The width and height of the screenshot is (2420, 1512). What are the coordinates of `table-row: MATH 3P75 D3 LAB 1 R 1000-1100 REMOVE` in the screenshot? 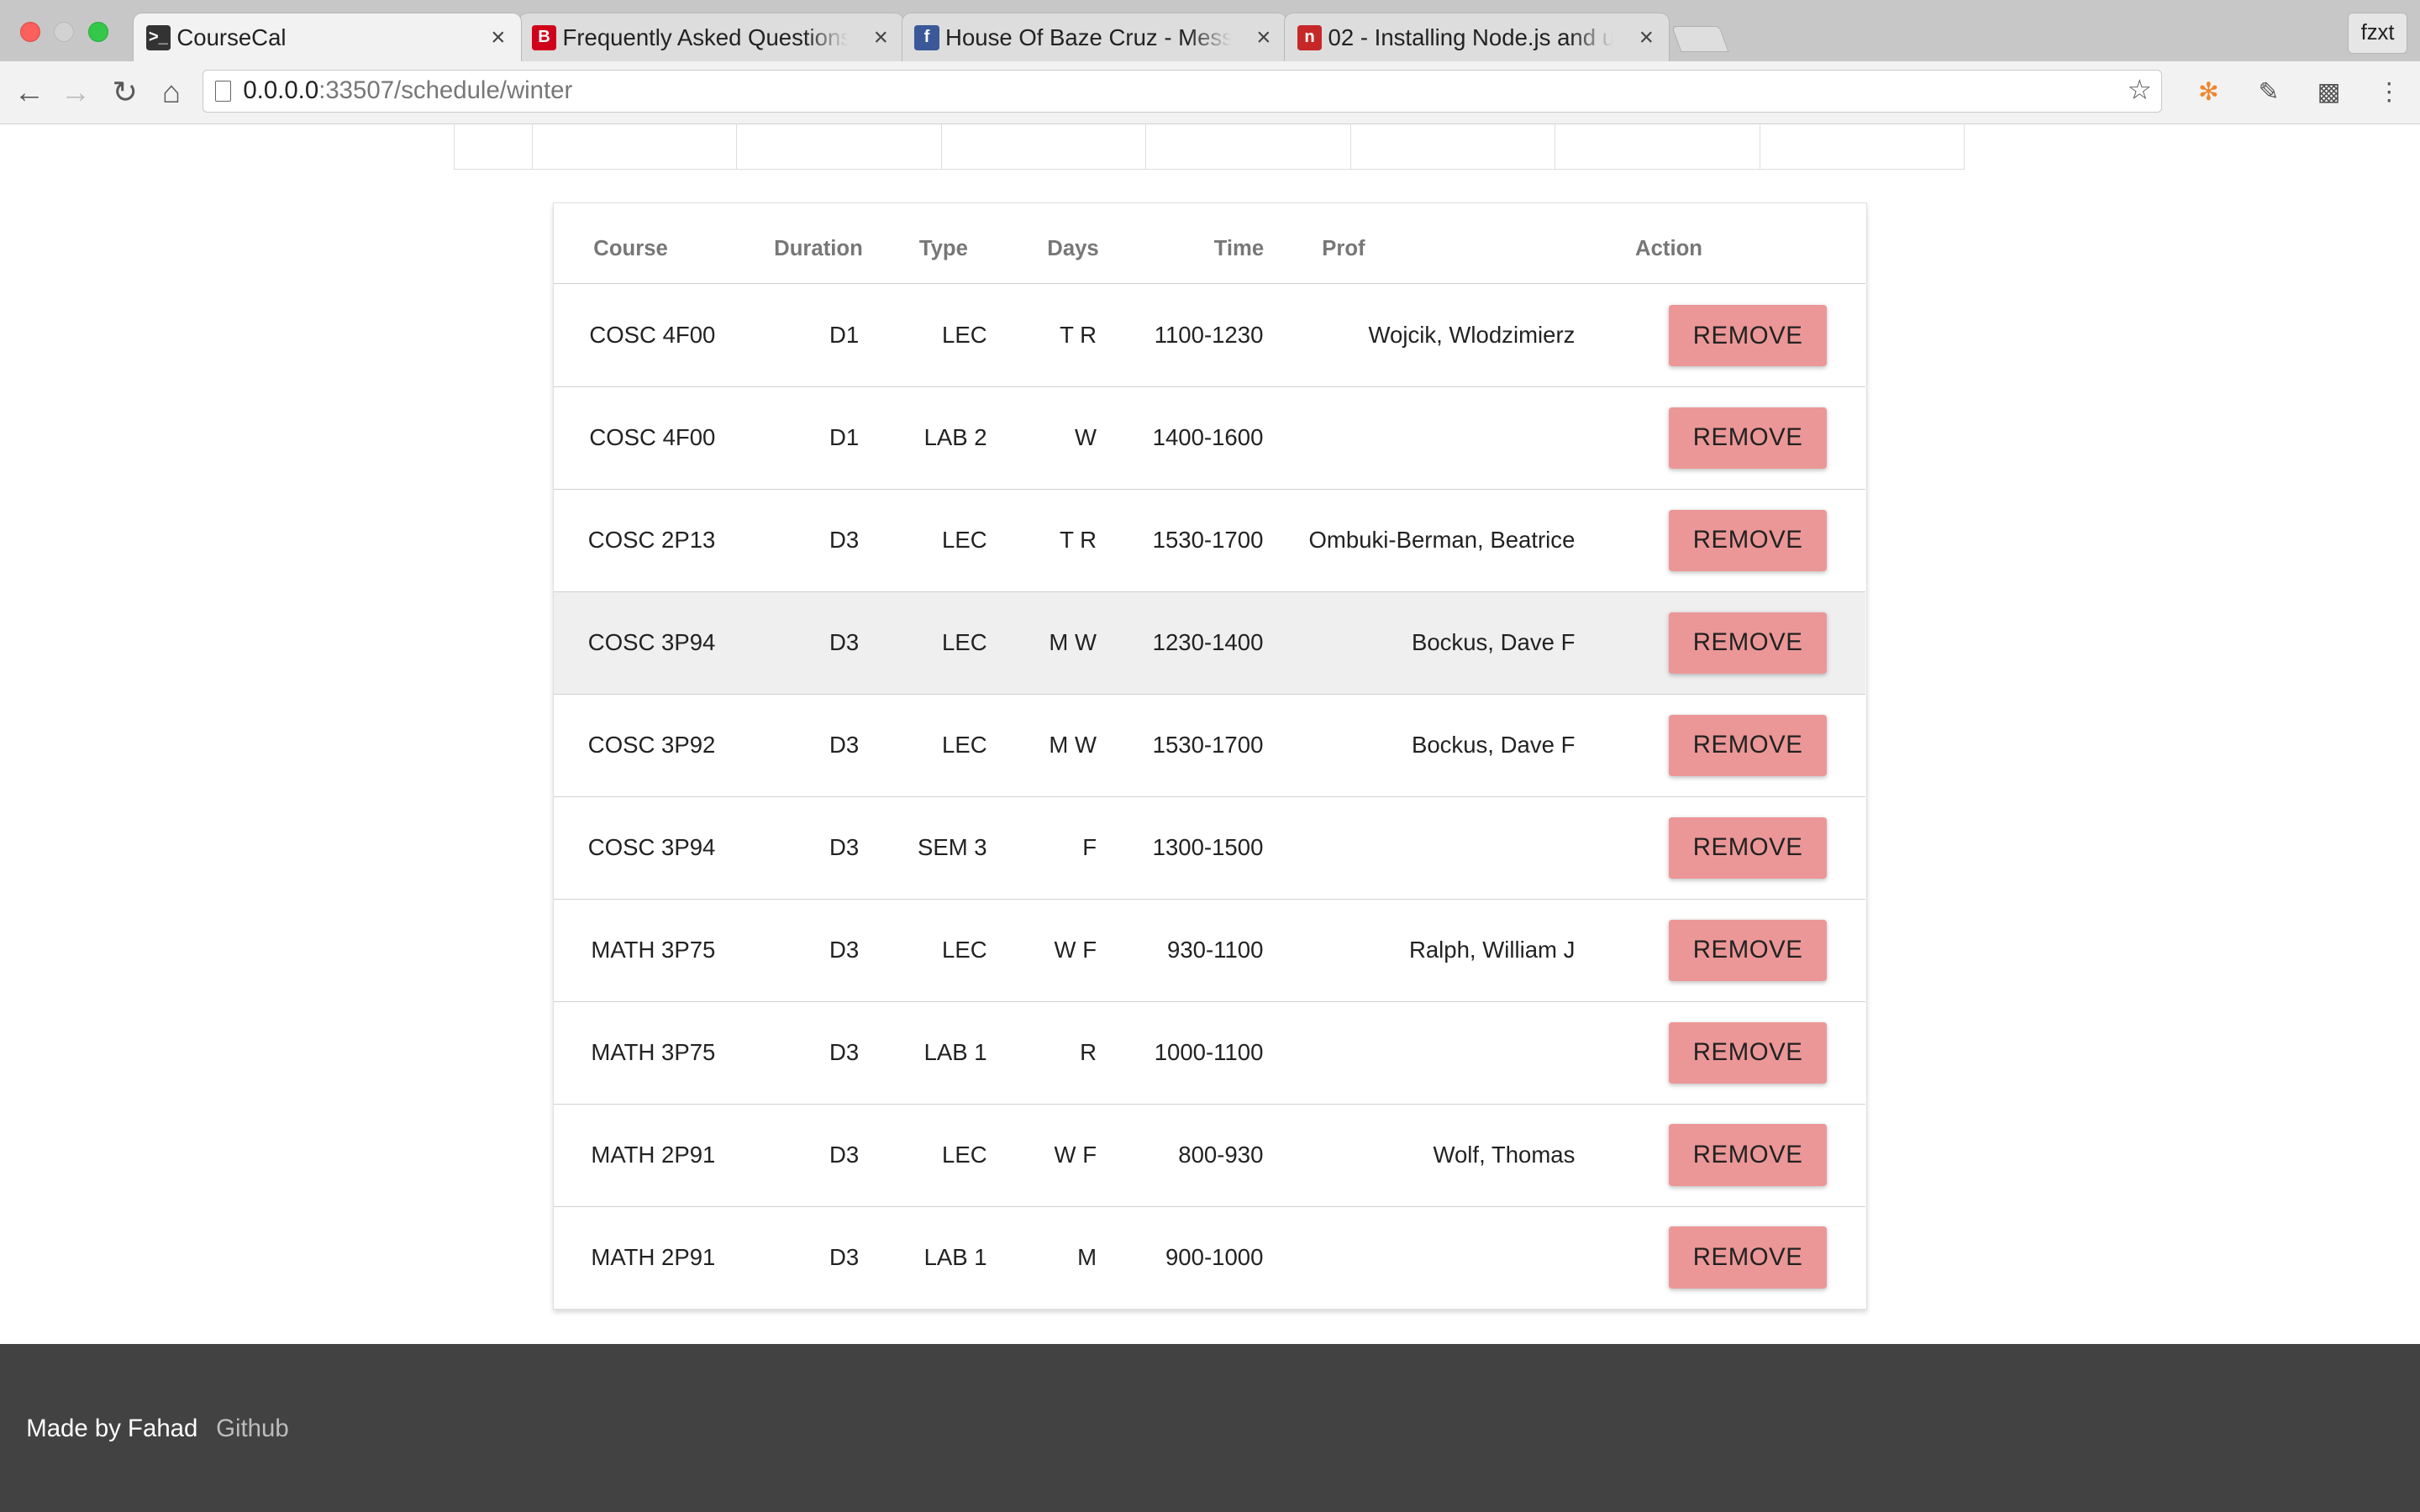 It's located at (1209, 1053).